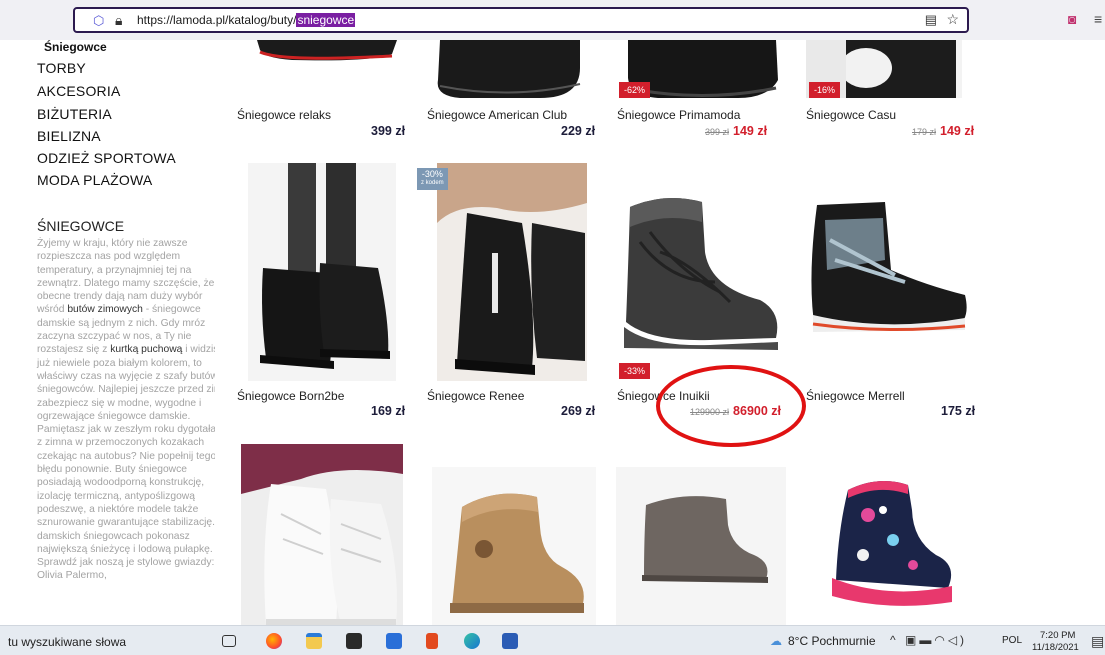 The image size is (1105, 655). What do you see at coordinates (146, 349) in the screenshot?
I see `seo-link-down-jacket: kurtką puchową` at bounding box center [146, 349].